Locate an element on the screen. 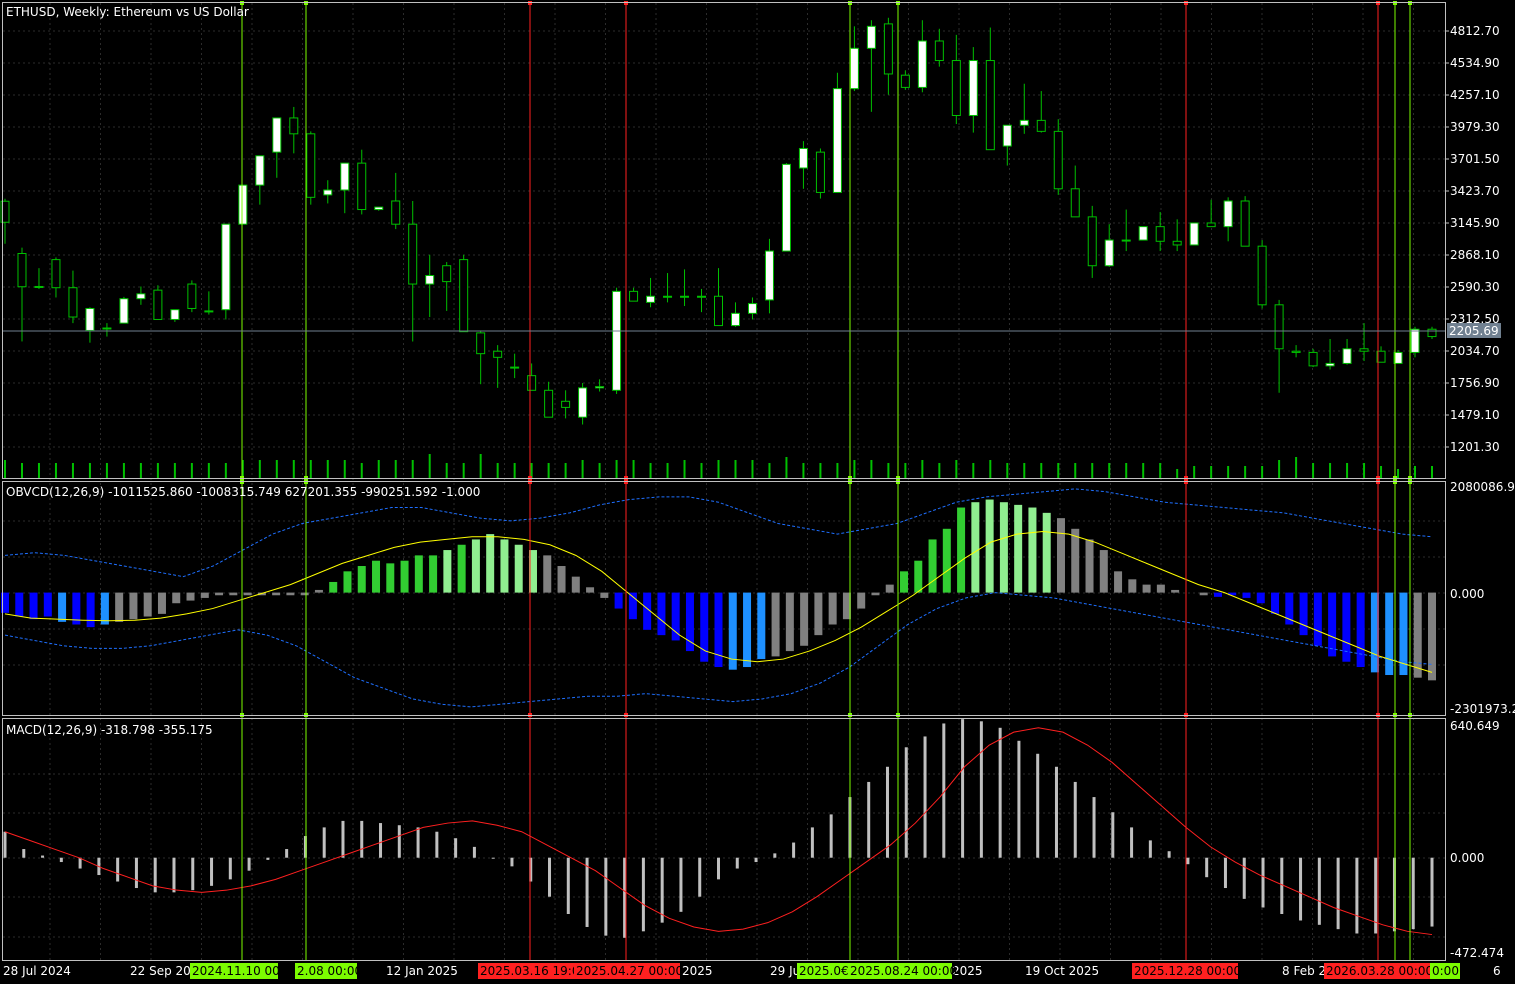 The width and height of the screenshot is (1515, 984). time-tag-label: 2025.03.16 19:0 is located at coordinates (529, 971).